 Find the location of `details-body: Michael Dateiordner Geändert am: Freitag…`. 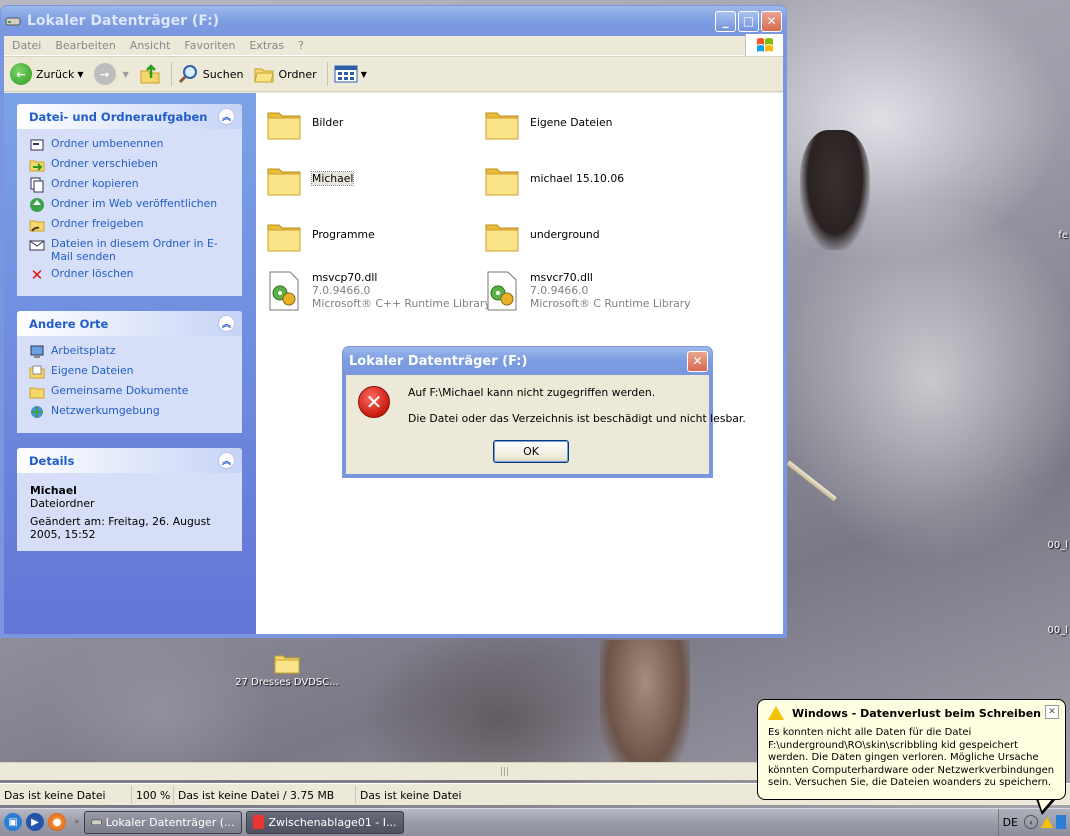

details-body: Michael Dateiordner Geändert am: Freitag… is located at coordinates (129, 512).